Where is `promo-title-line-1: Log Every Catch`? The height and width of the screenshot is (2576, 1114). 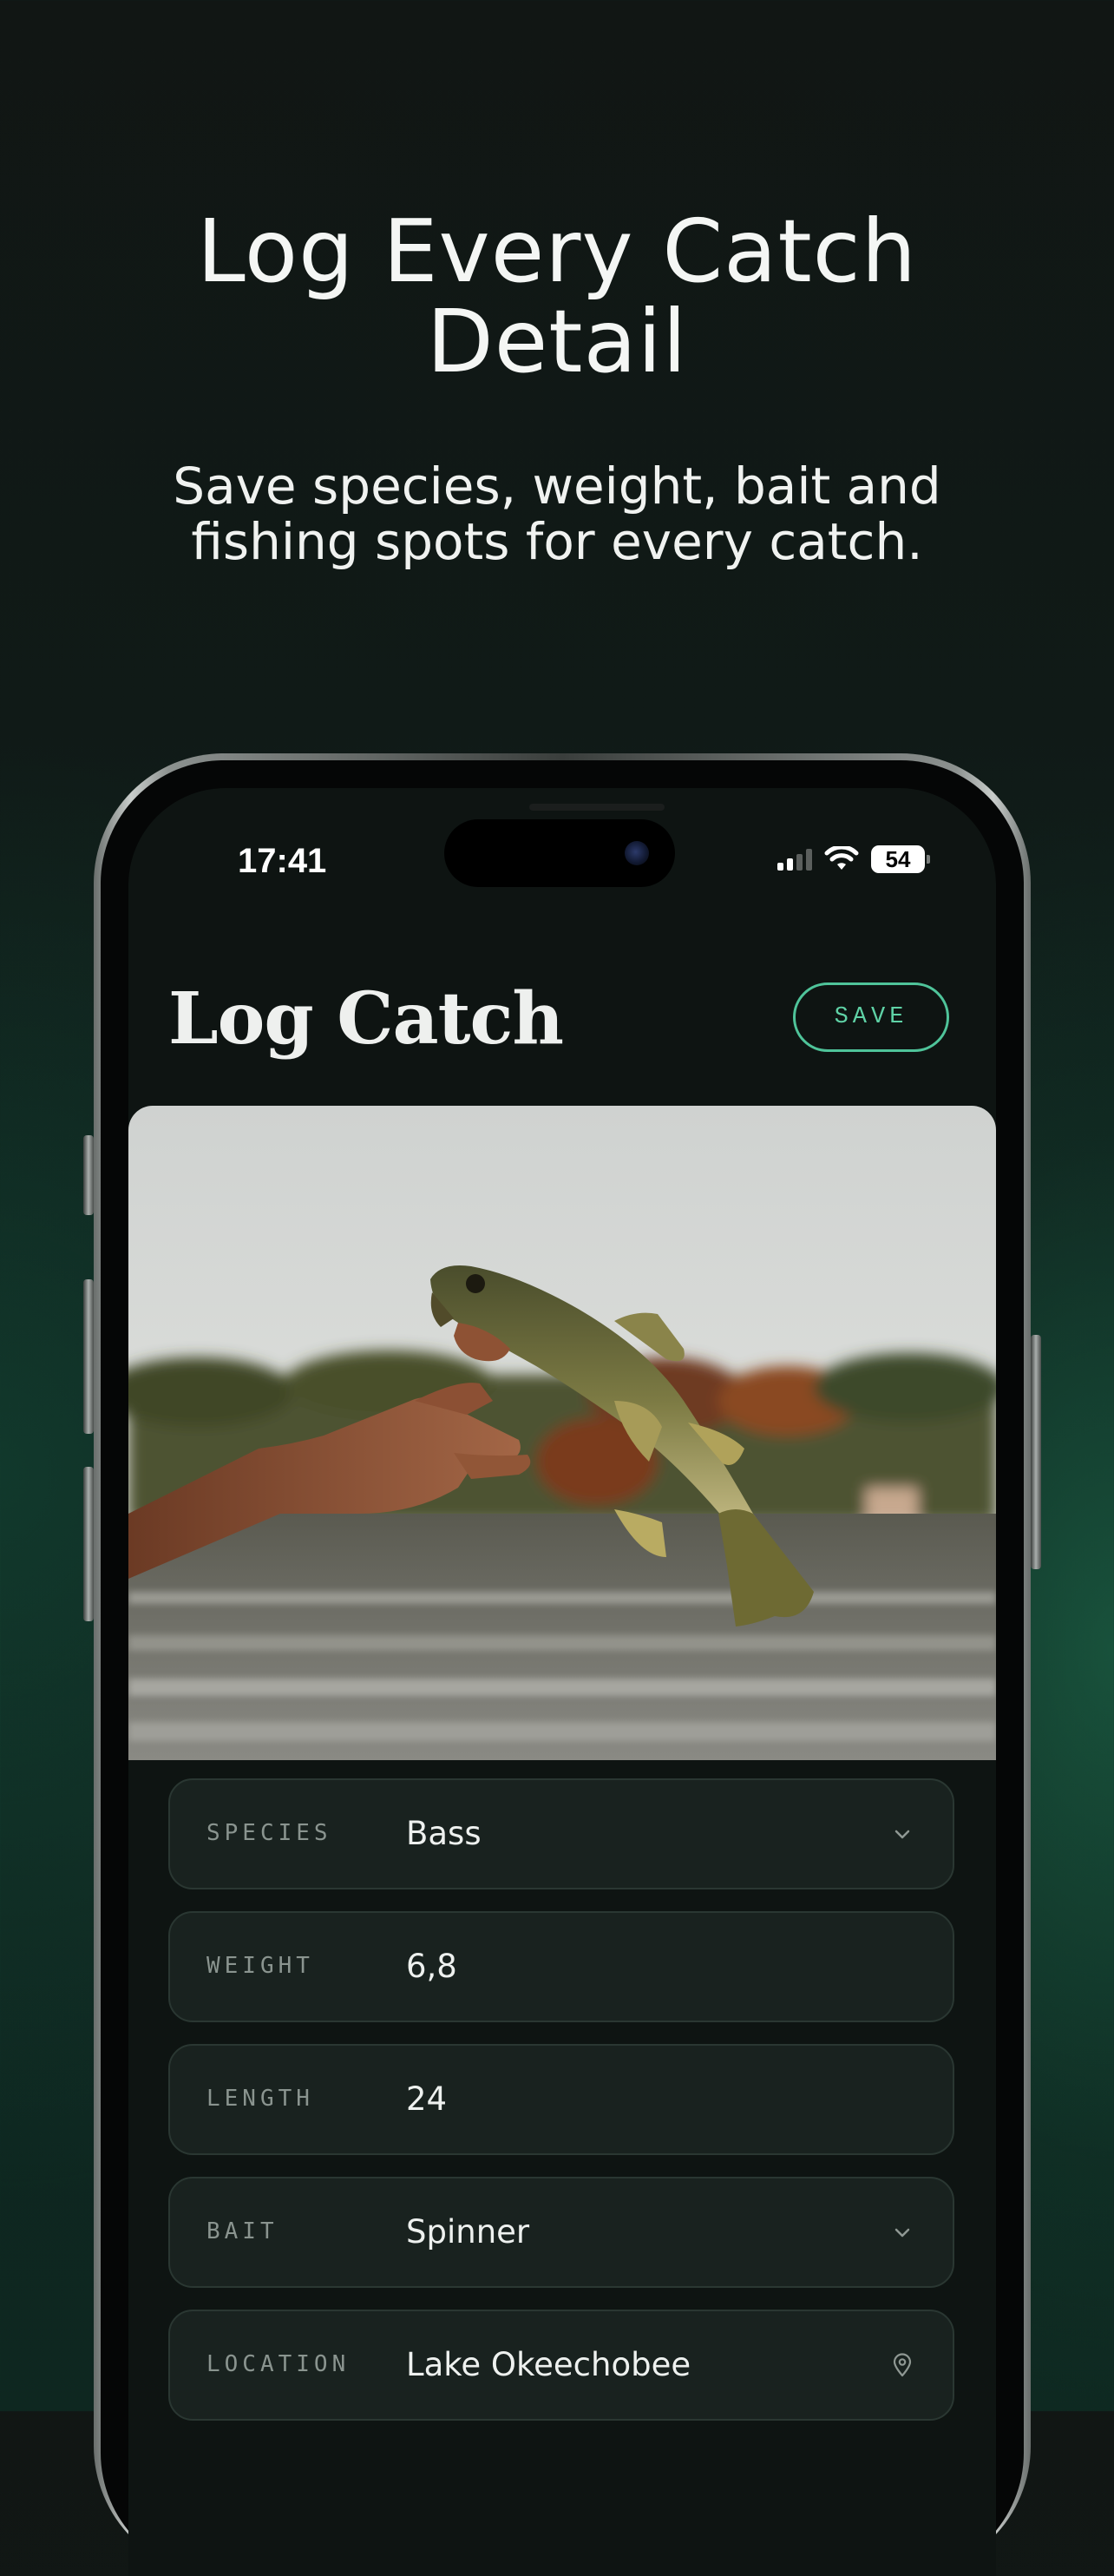
promo-title-line-1: Log Every Catch is located at coordinates (557, 251).